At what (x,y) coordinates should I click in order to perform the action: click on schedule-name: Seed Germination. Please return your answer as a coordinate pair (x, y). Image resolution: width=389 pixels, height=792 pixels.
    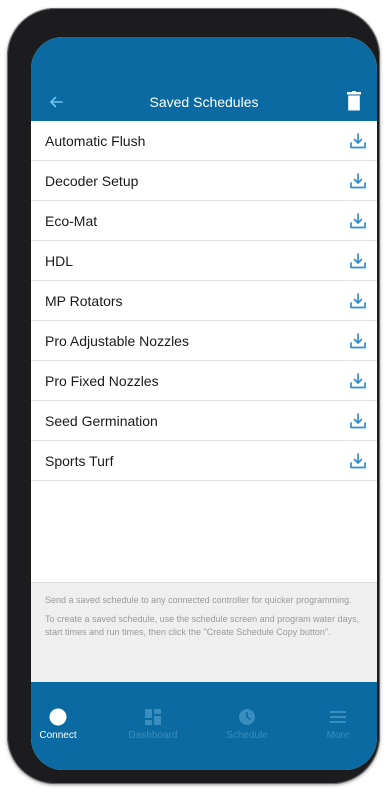
    Looking at the image, I should click on (101, 421).